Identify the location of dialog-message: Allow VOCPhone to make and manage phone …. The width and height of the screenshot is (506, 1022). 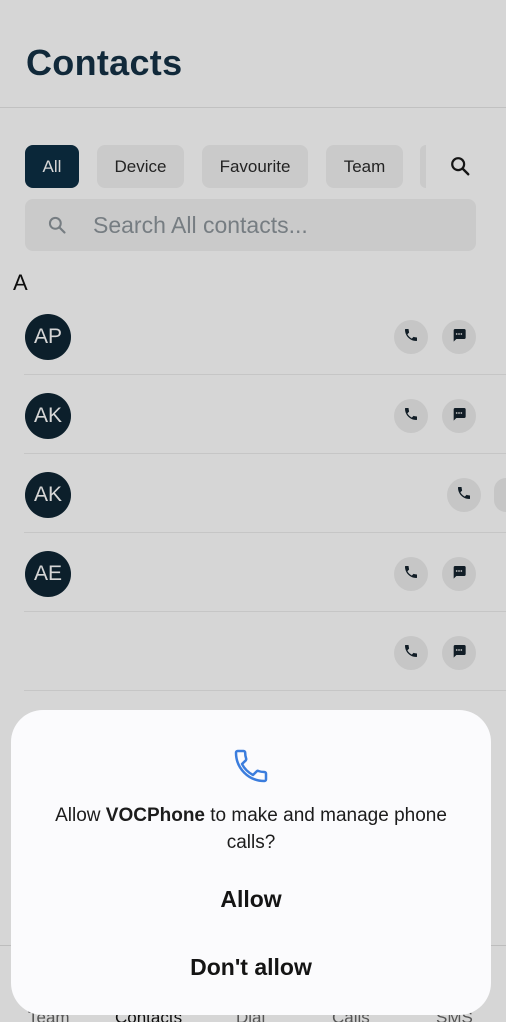
(251, 829).